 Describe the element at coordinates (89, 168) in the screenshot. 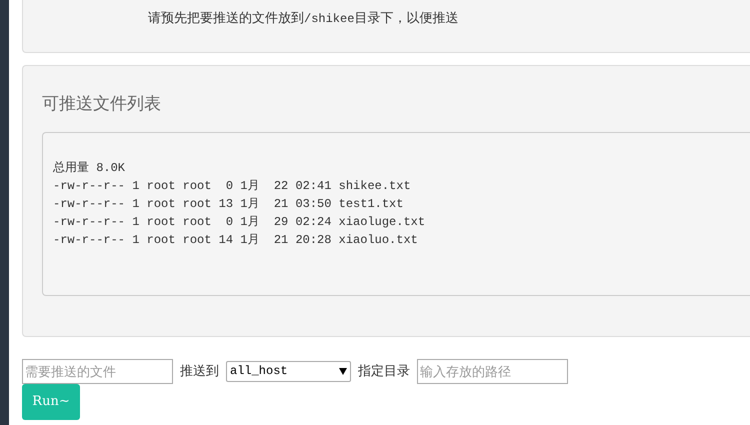

I see `listing-line: 总用量 8.0K` at that location.